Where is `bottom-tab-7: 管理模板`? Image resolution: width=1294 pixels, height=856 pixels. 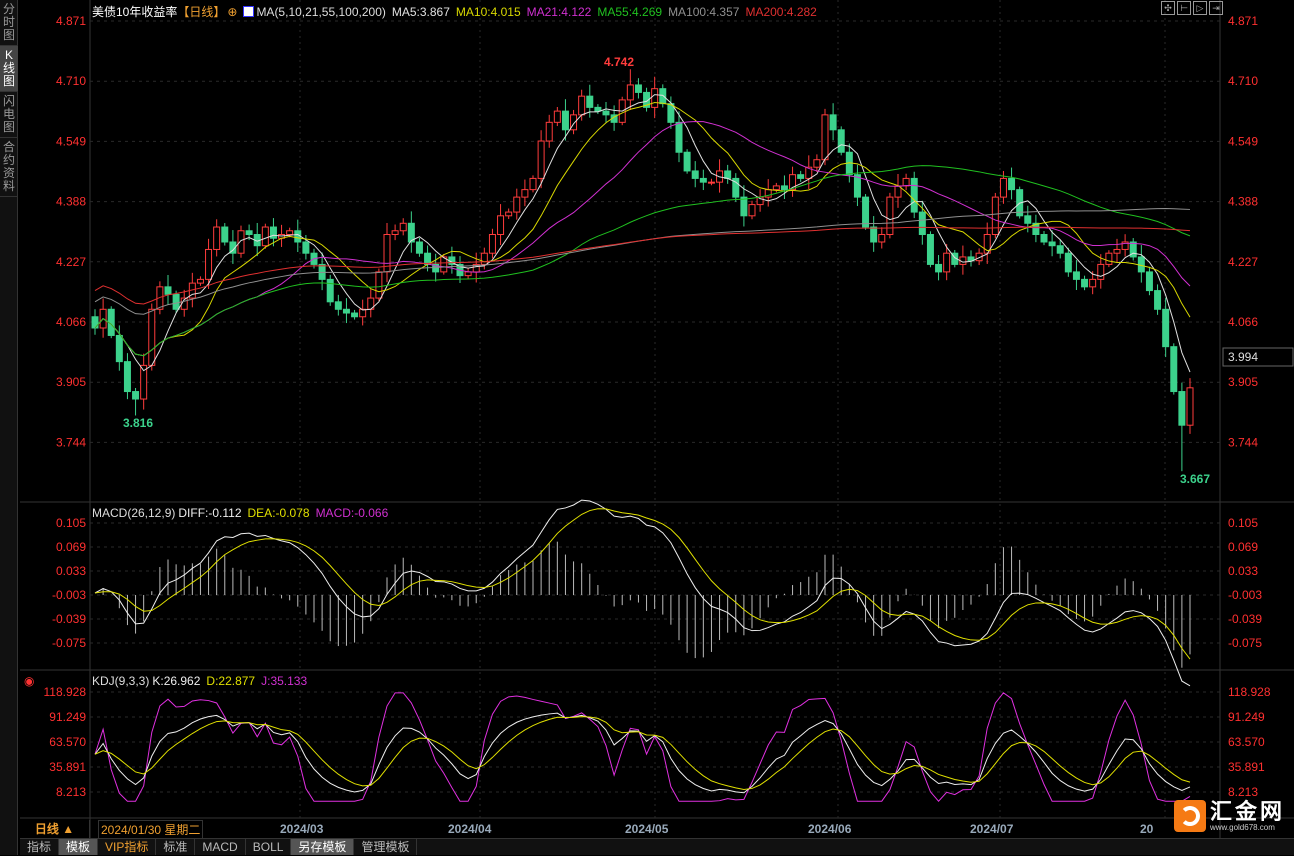 bottom-tab-7: 管理模板 is located at coordinates (386, 847).